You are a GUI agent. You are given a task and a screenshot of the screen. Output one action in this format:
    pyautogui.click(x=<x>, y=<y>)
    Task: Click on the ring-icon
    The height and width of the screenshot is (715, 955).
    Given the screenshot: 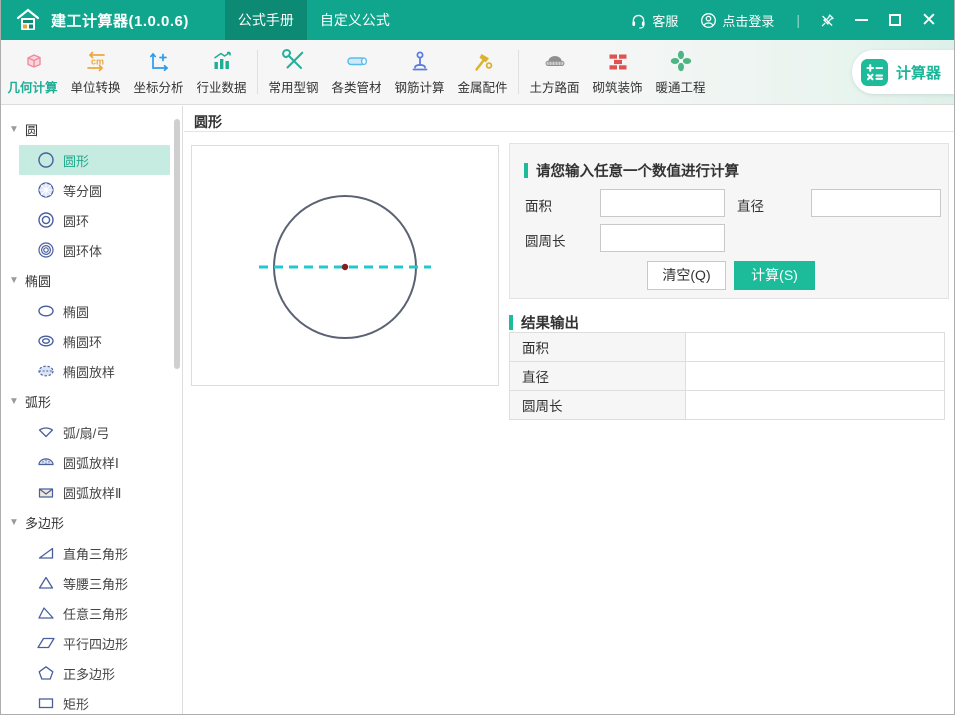 What is the action you would take?
    pyautogui.click(x=46, y=220)
    